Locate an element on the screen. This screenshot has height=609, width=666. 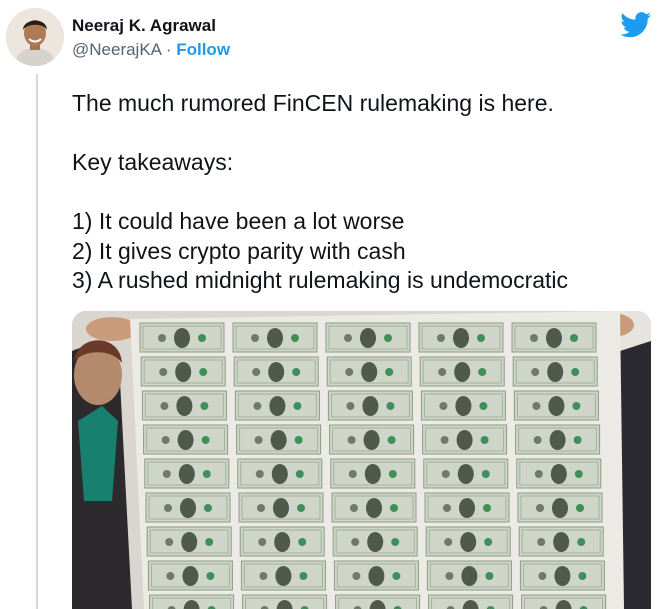
author-handle: @NeerajKA is located at coordinates (116, 49).